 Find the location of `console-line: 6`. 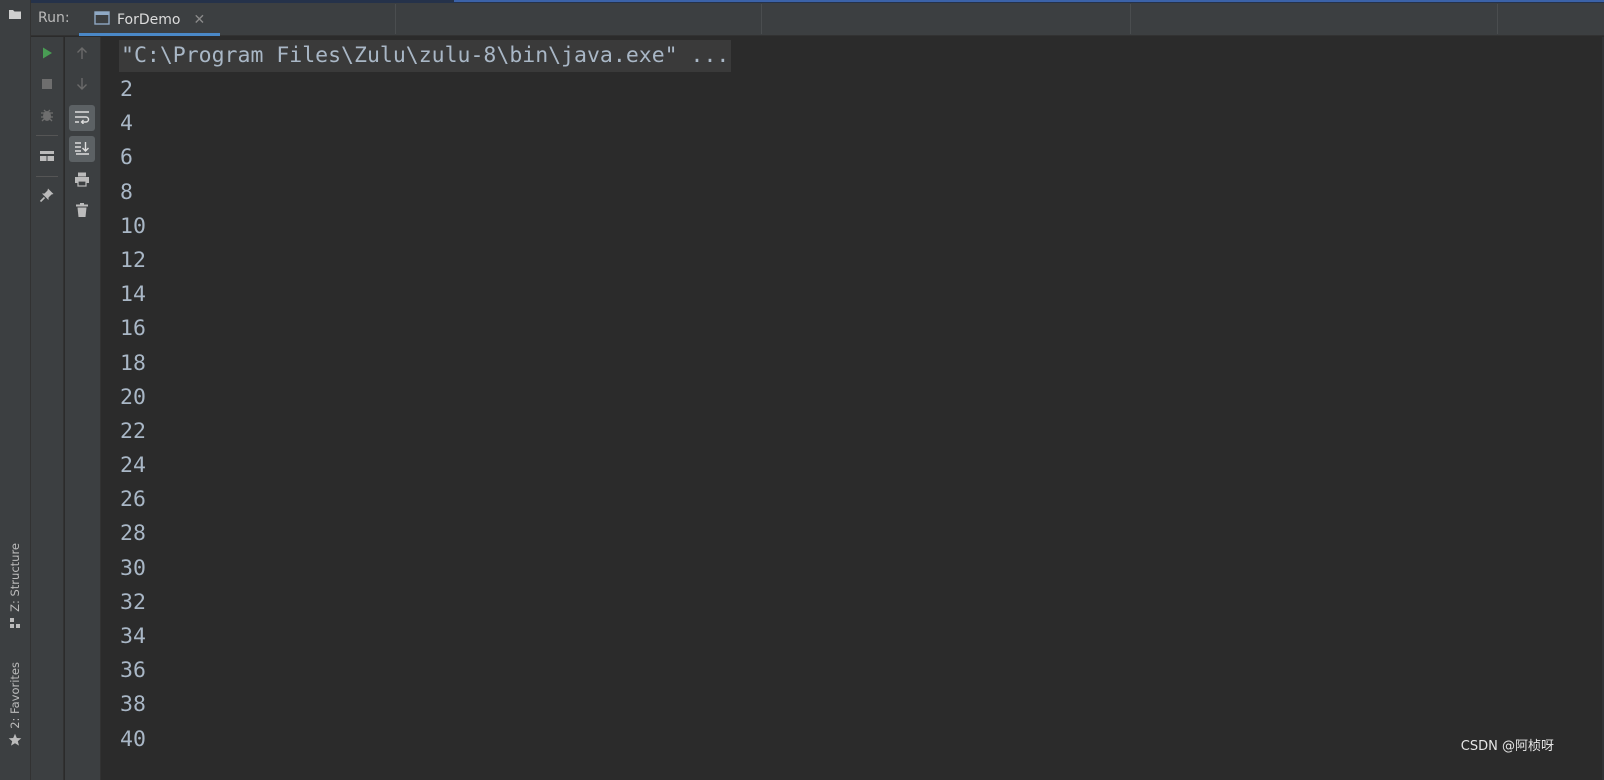

console-line: 6 is located at coordinates (126, 158).